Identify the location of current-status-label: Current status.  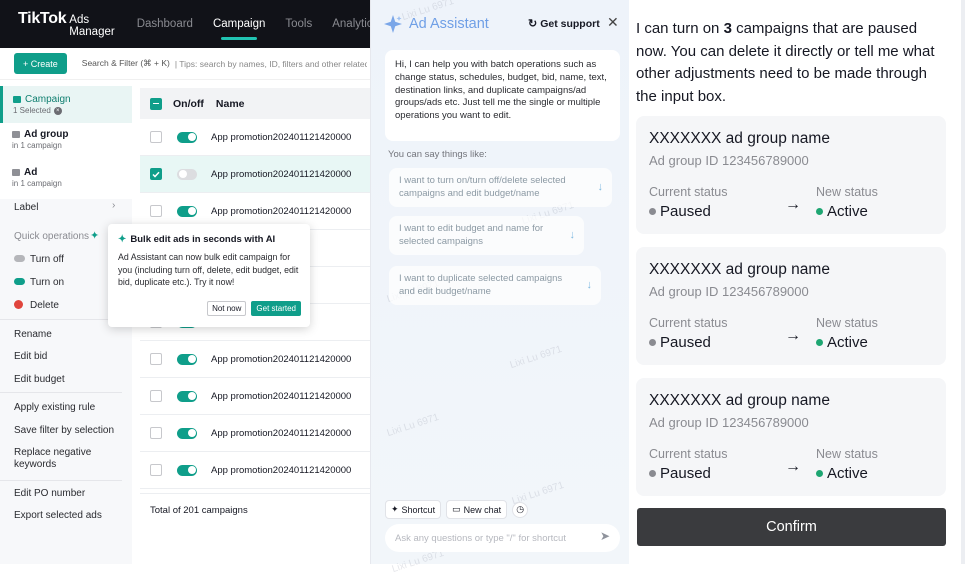
(688, 192).